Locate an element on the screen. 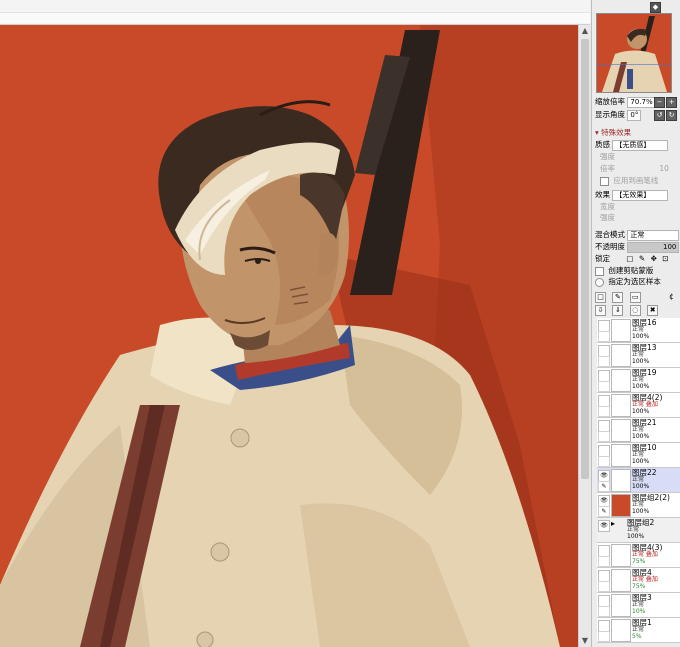 The image size is (680, 647). merge-down-icon: ⇓ is located at coordinates (618, 310).